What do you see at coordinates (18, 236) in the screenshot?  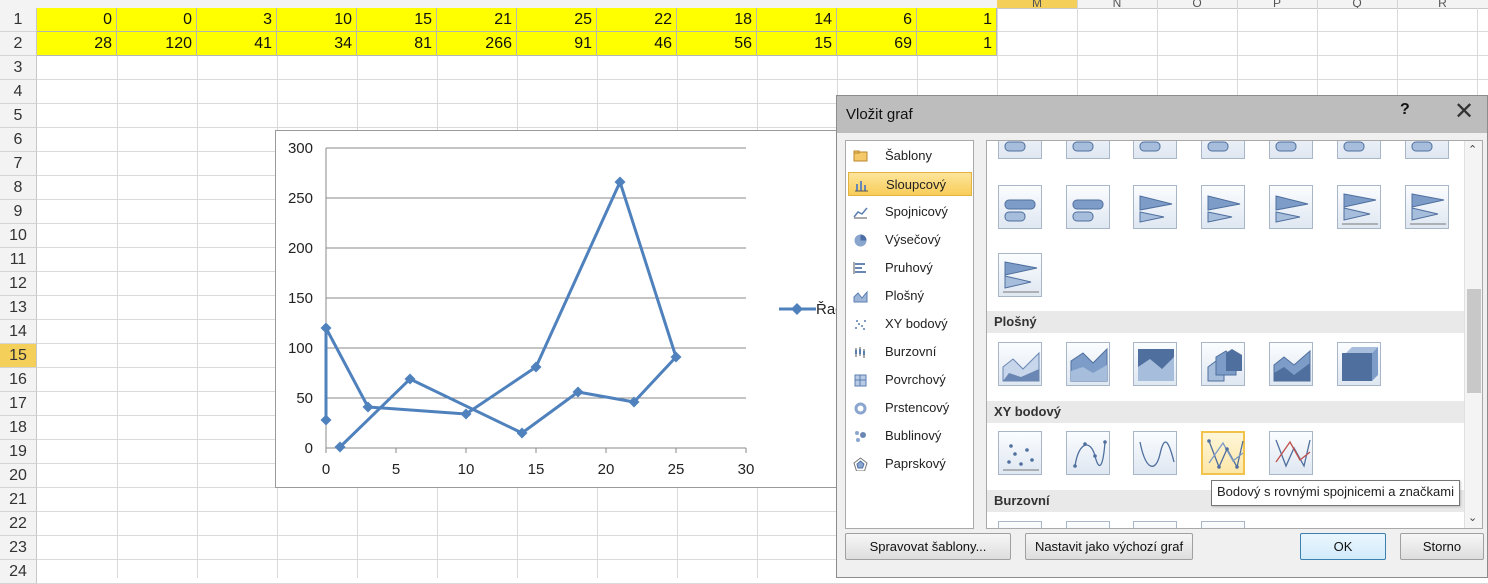 I see `row-header-10: 10` at bounding box center [18, 236].